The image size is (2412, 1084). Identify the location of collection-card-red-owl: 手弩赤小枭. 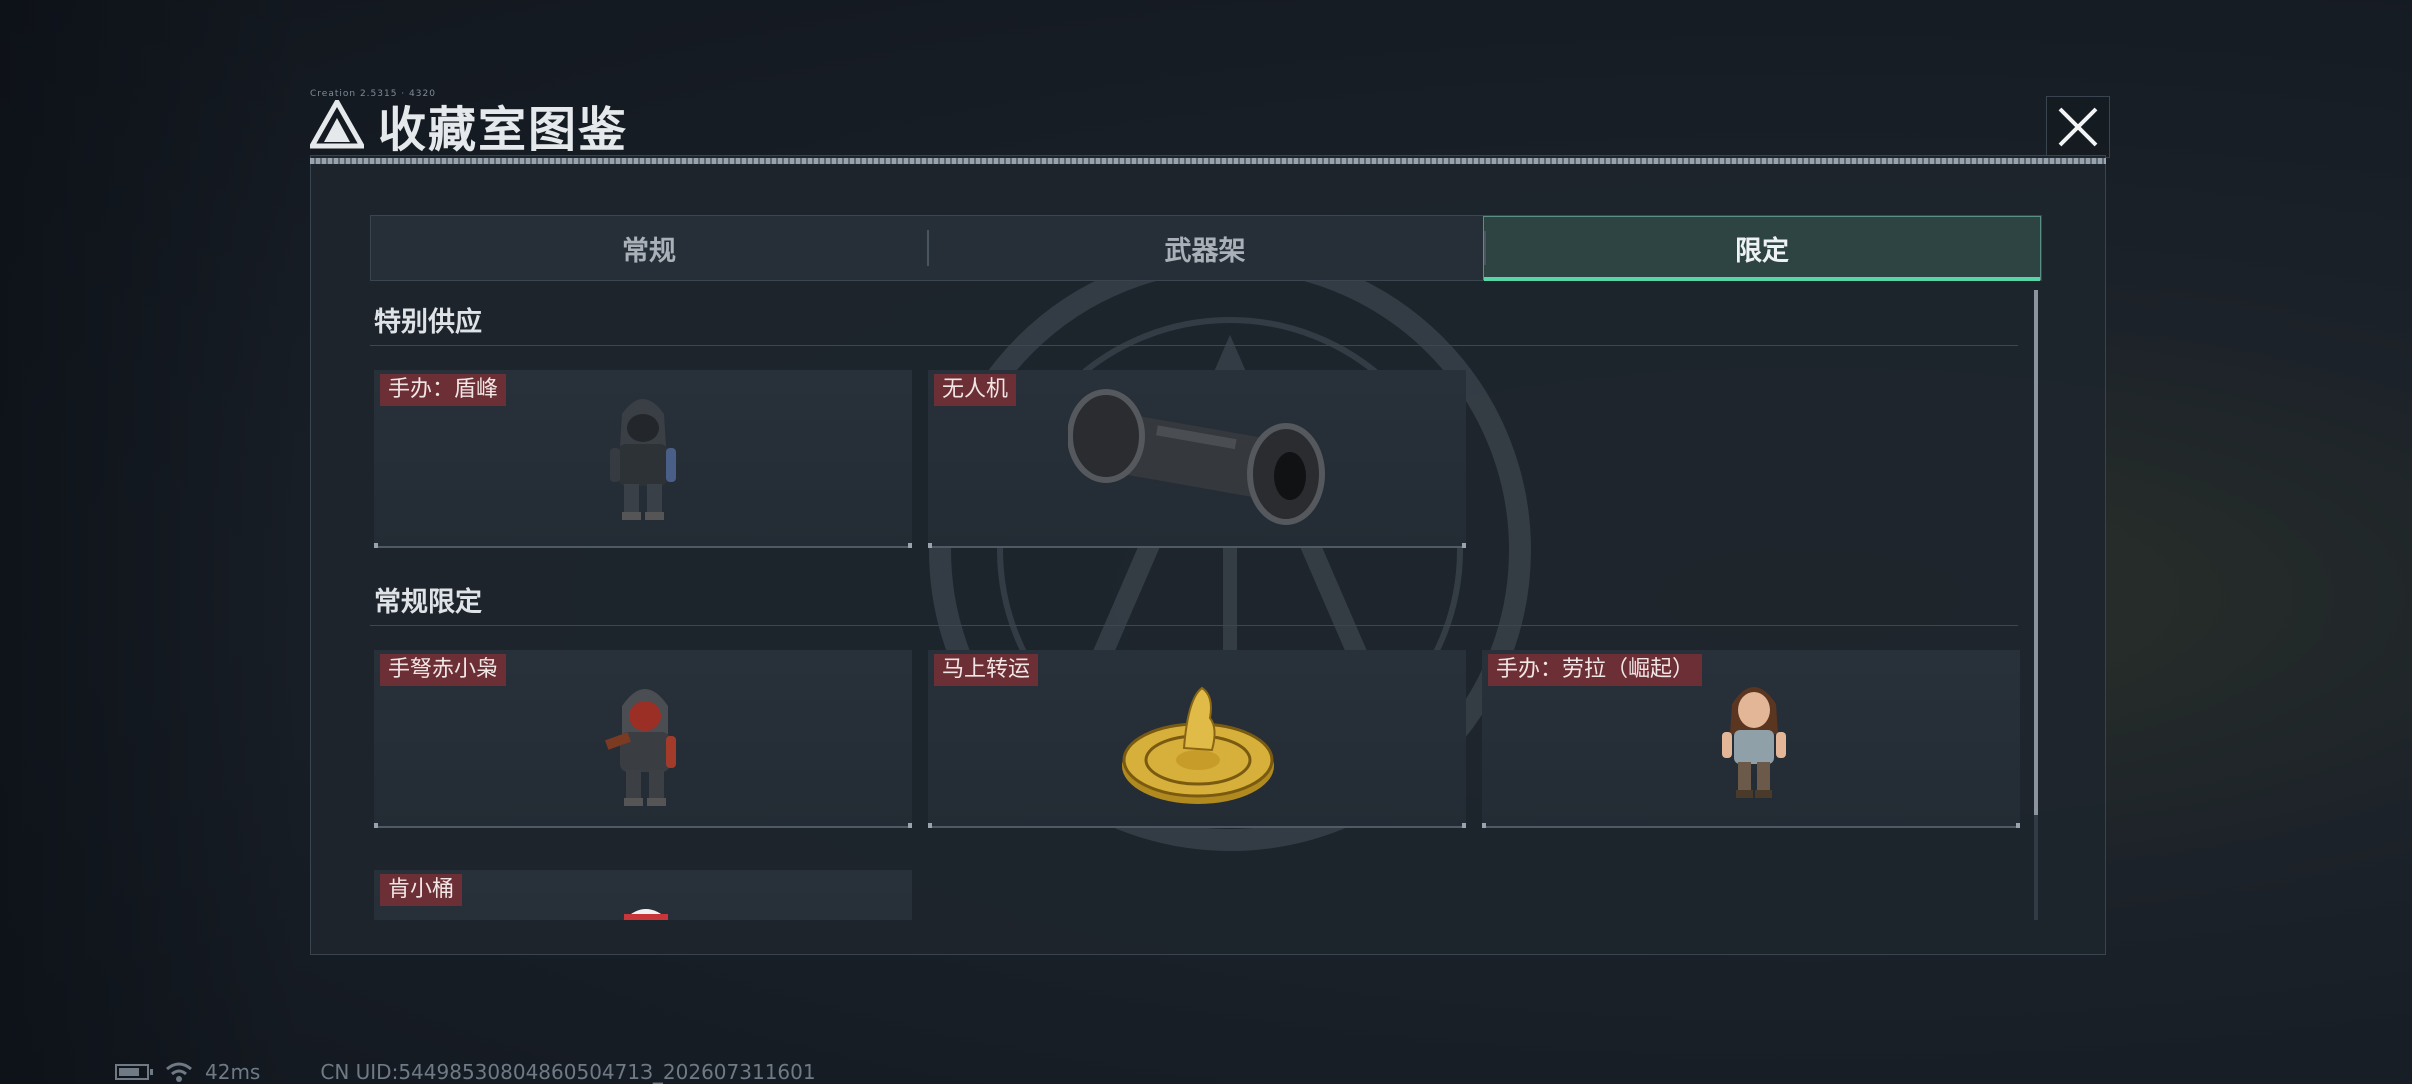
(643, 739).